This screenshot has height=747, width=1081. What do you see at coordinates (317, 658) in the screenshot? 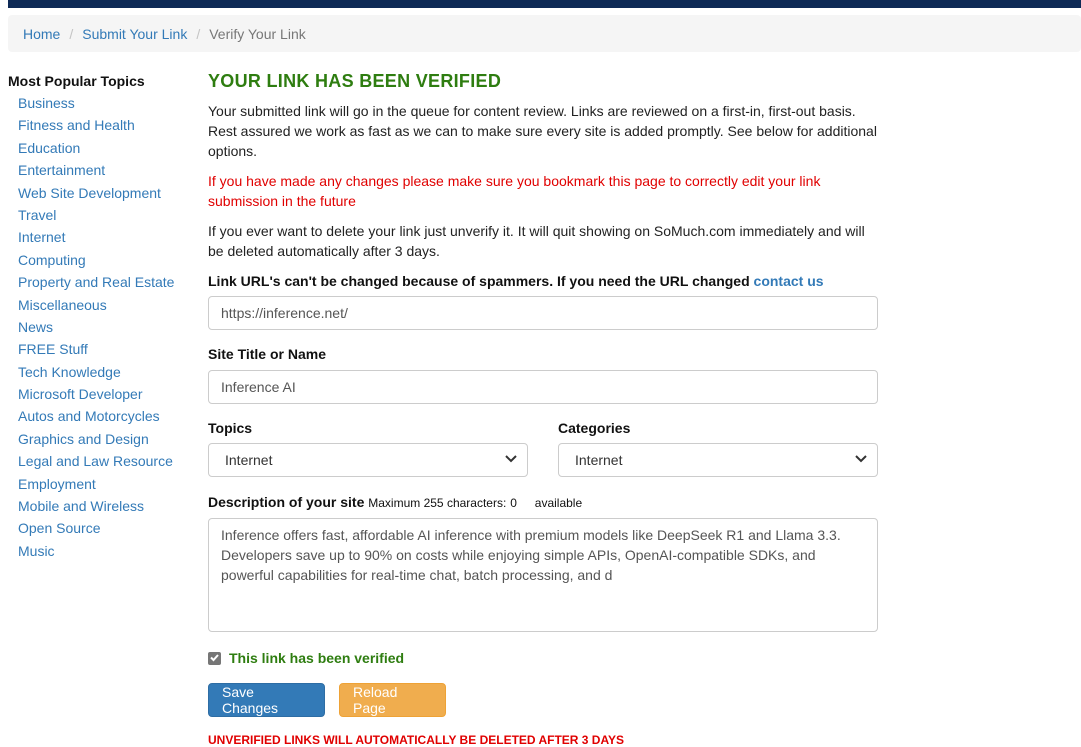
I see `verified-label: This link has been verified` at bounding box center [317, 658].